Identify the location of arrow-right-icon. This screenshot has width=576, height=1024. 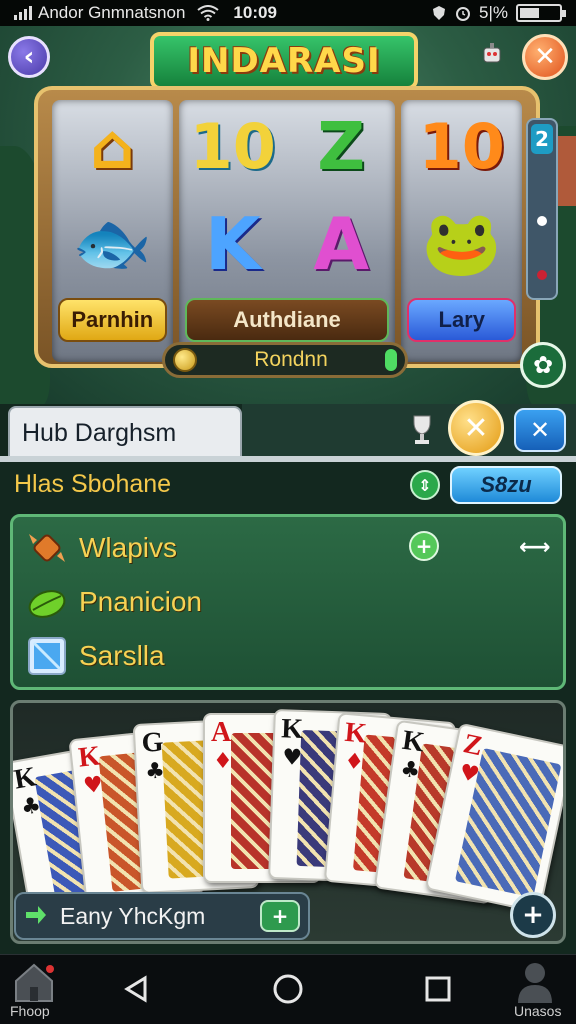
(36, 915).